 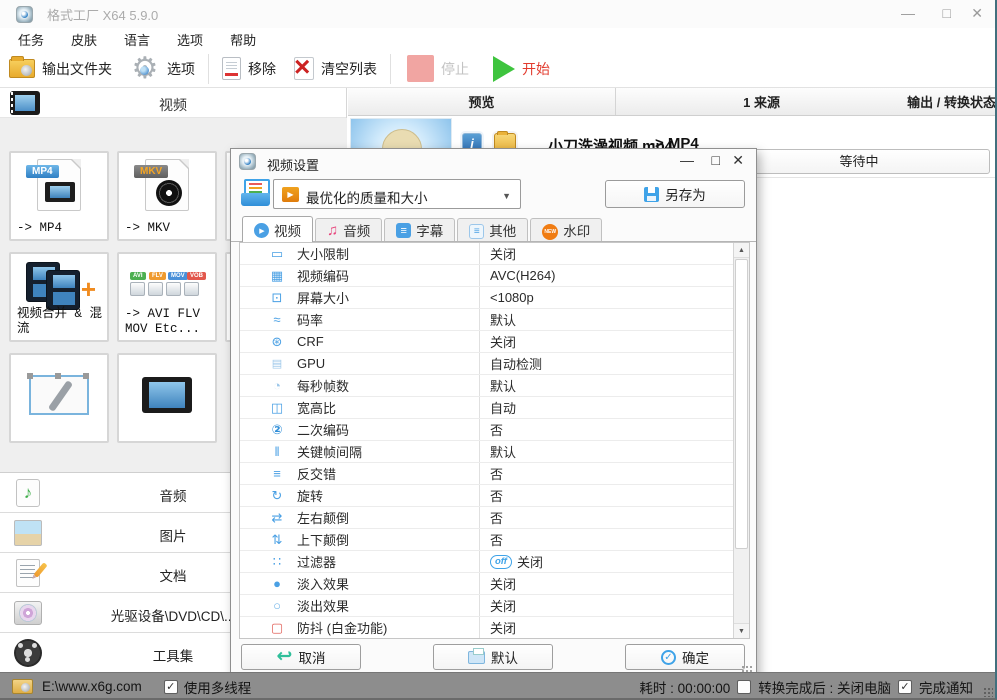 I want to click on notify-label: 完成通知, so click(x=946, y=688).